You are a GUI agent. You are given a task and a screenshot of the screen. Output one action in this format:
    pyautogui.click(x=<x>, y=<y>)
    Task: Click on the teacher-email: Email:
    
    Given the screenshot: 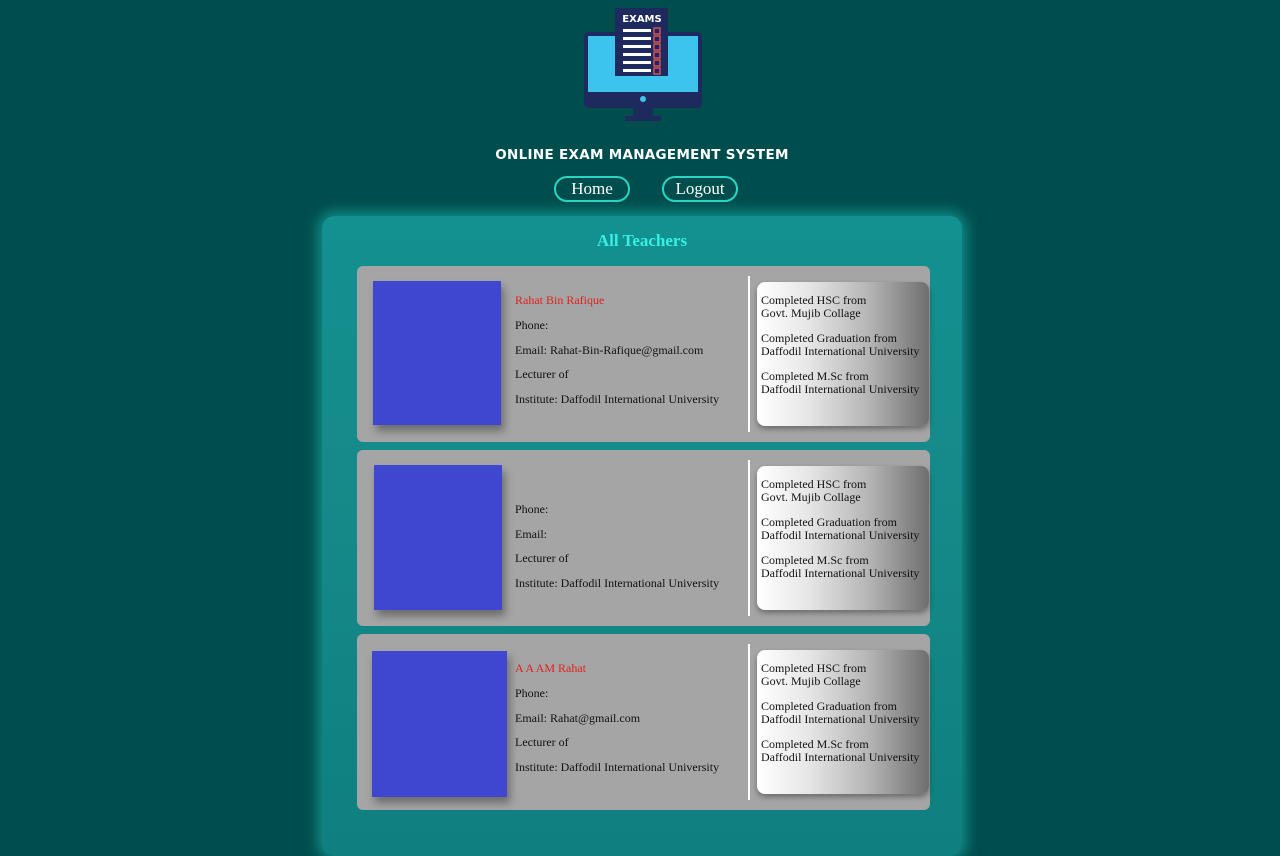 What is the action you would take?
    pyautogui.click(x=531, y=534)
    